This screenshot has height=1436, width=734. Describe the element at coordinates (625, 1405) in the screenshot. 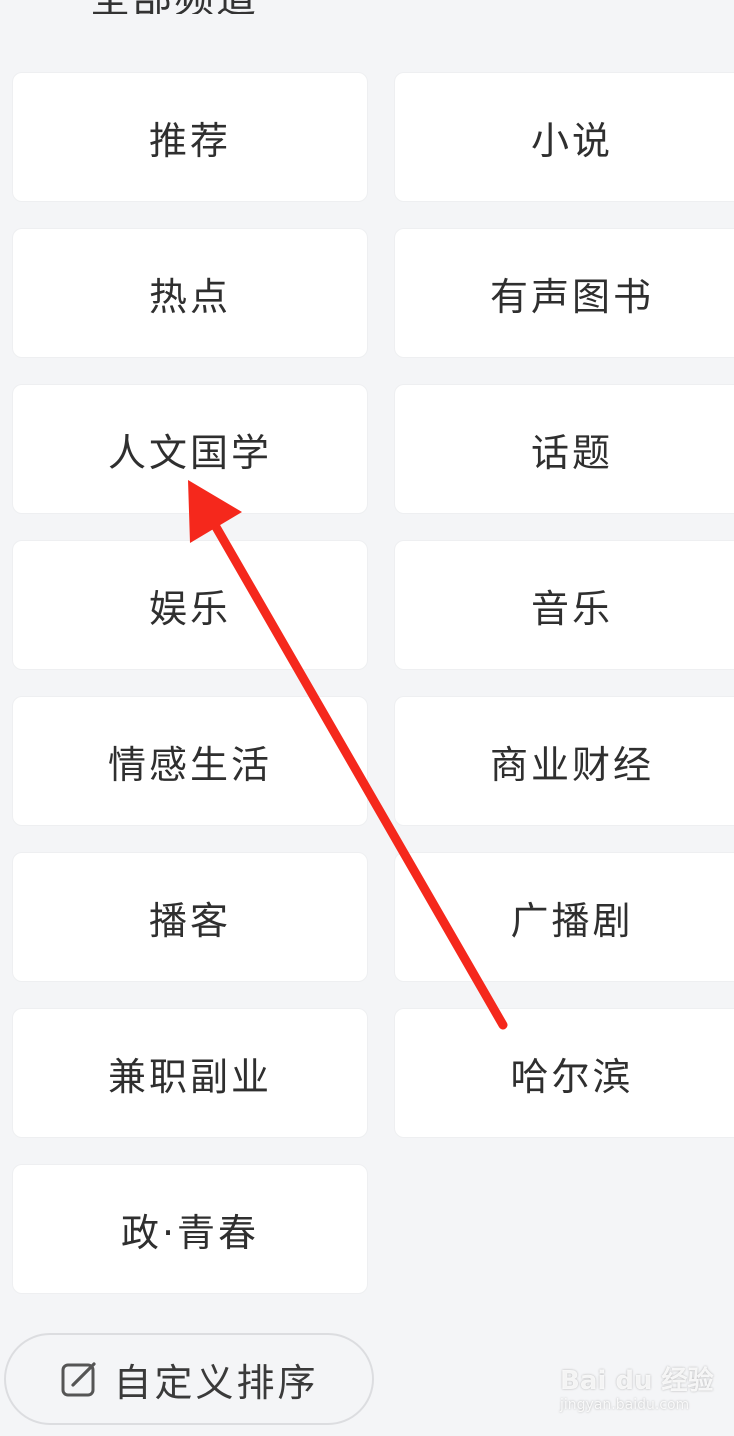

I see `watermark-url: jingyan.baidu.com` at that location.